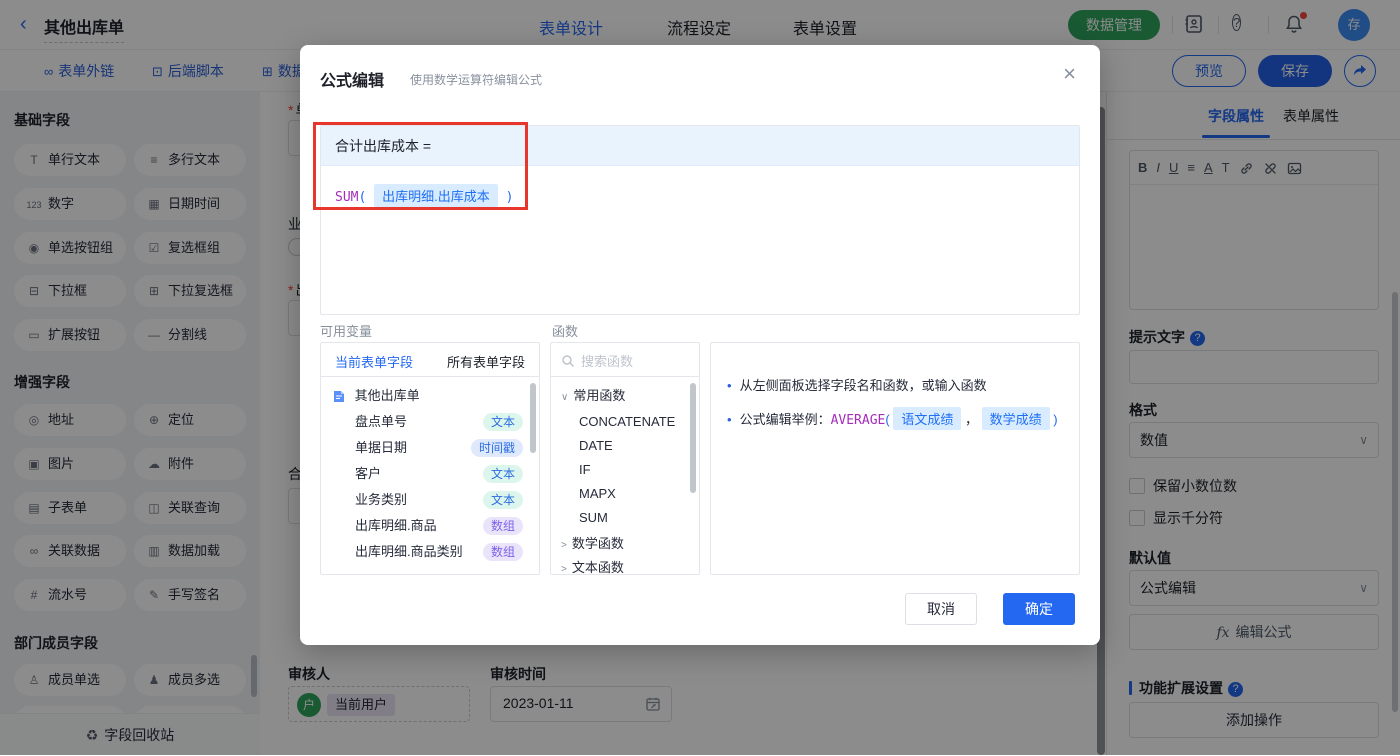 Image resolution: width=1400 pixels, height=756 pixels. I want to click on variable-row: 业务类别 文本, so click(430, 500).